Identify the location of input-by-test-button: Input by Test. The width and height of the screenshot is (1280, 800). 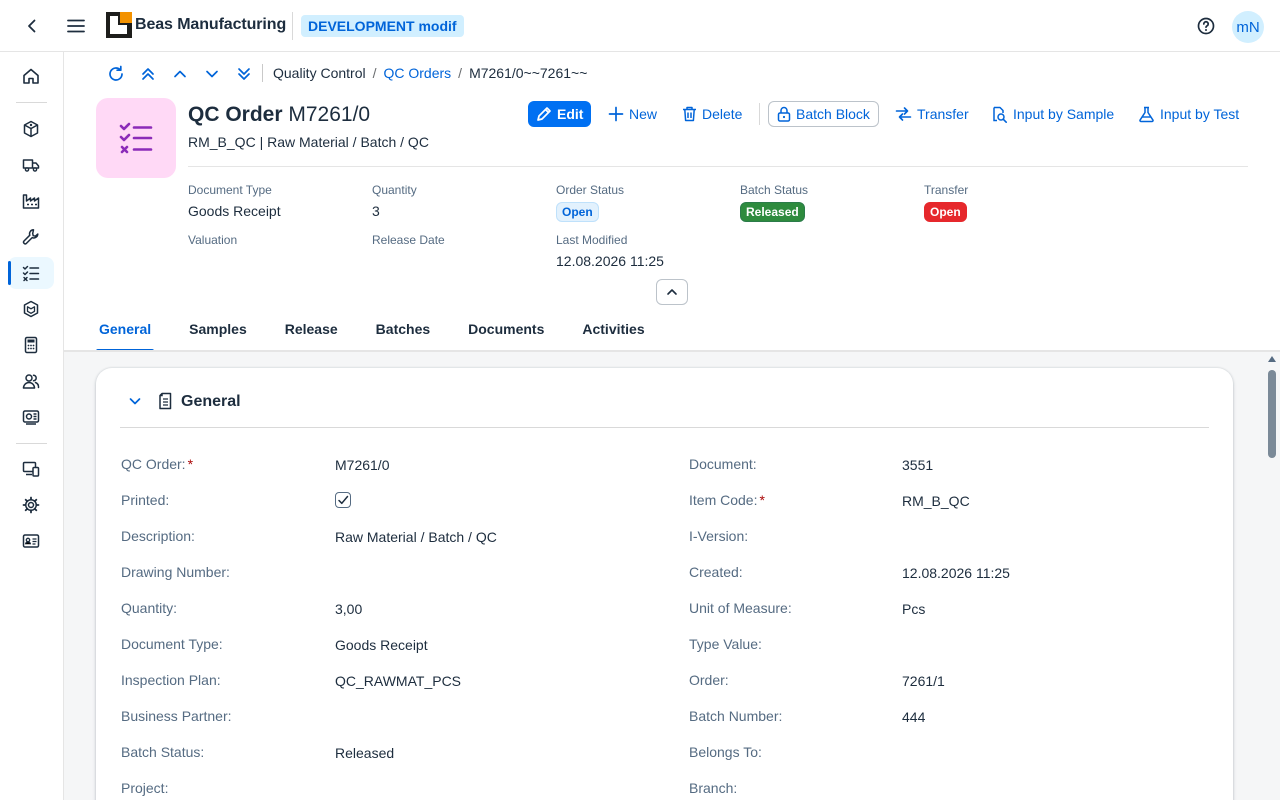
(1188, 114).